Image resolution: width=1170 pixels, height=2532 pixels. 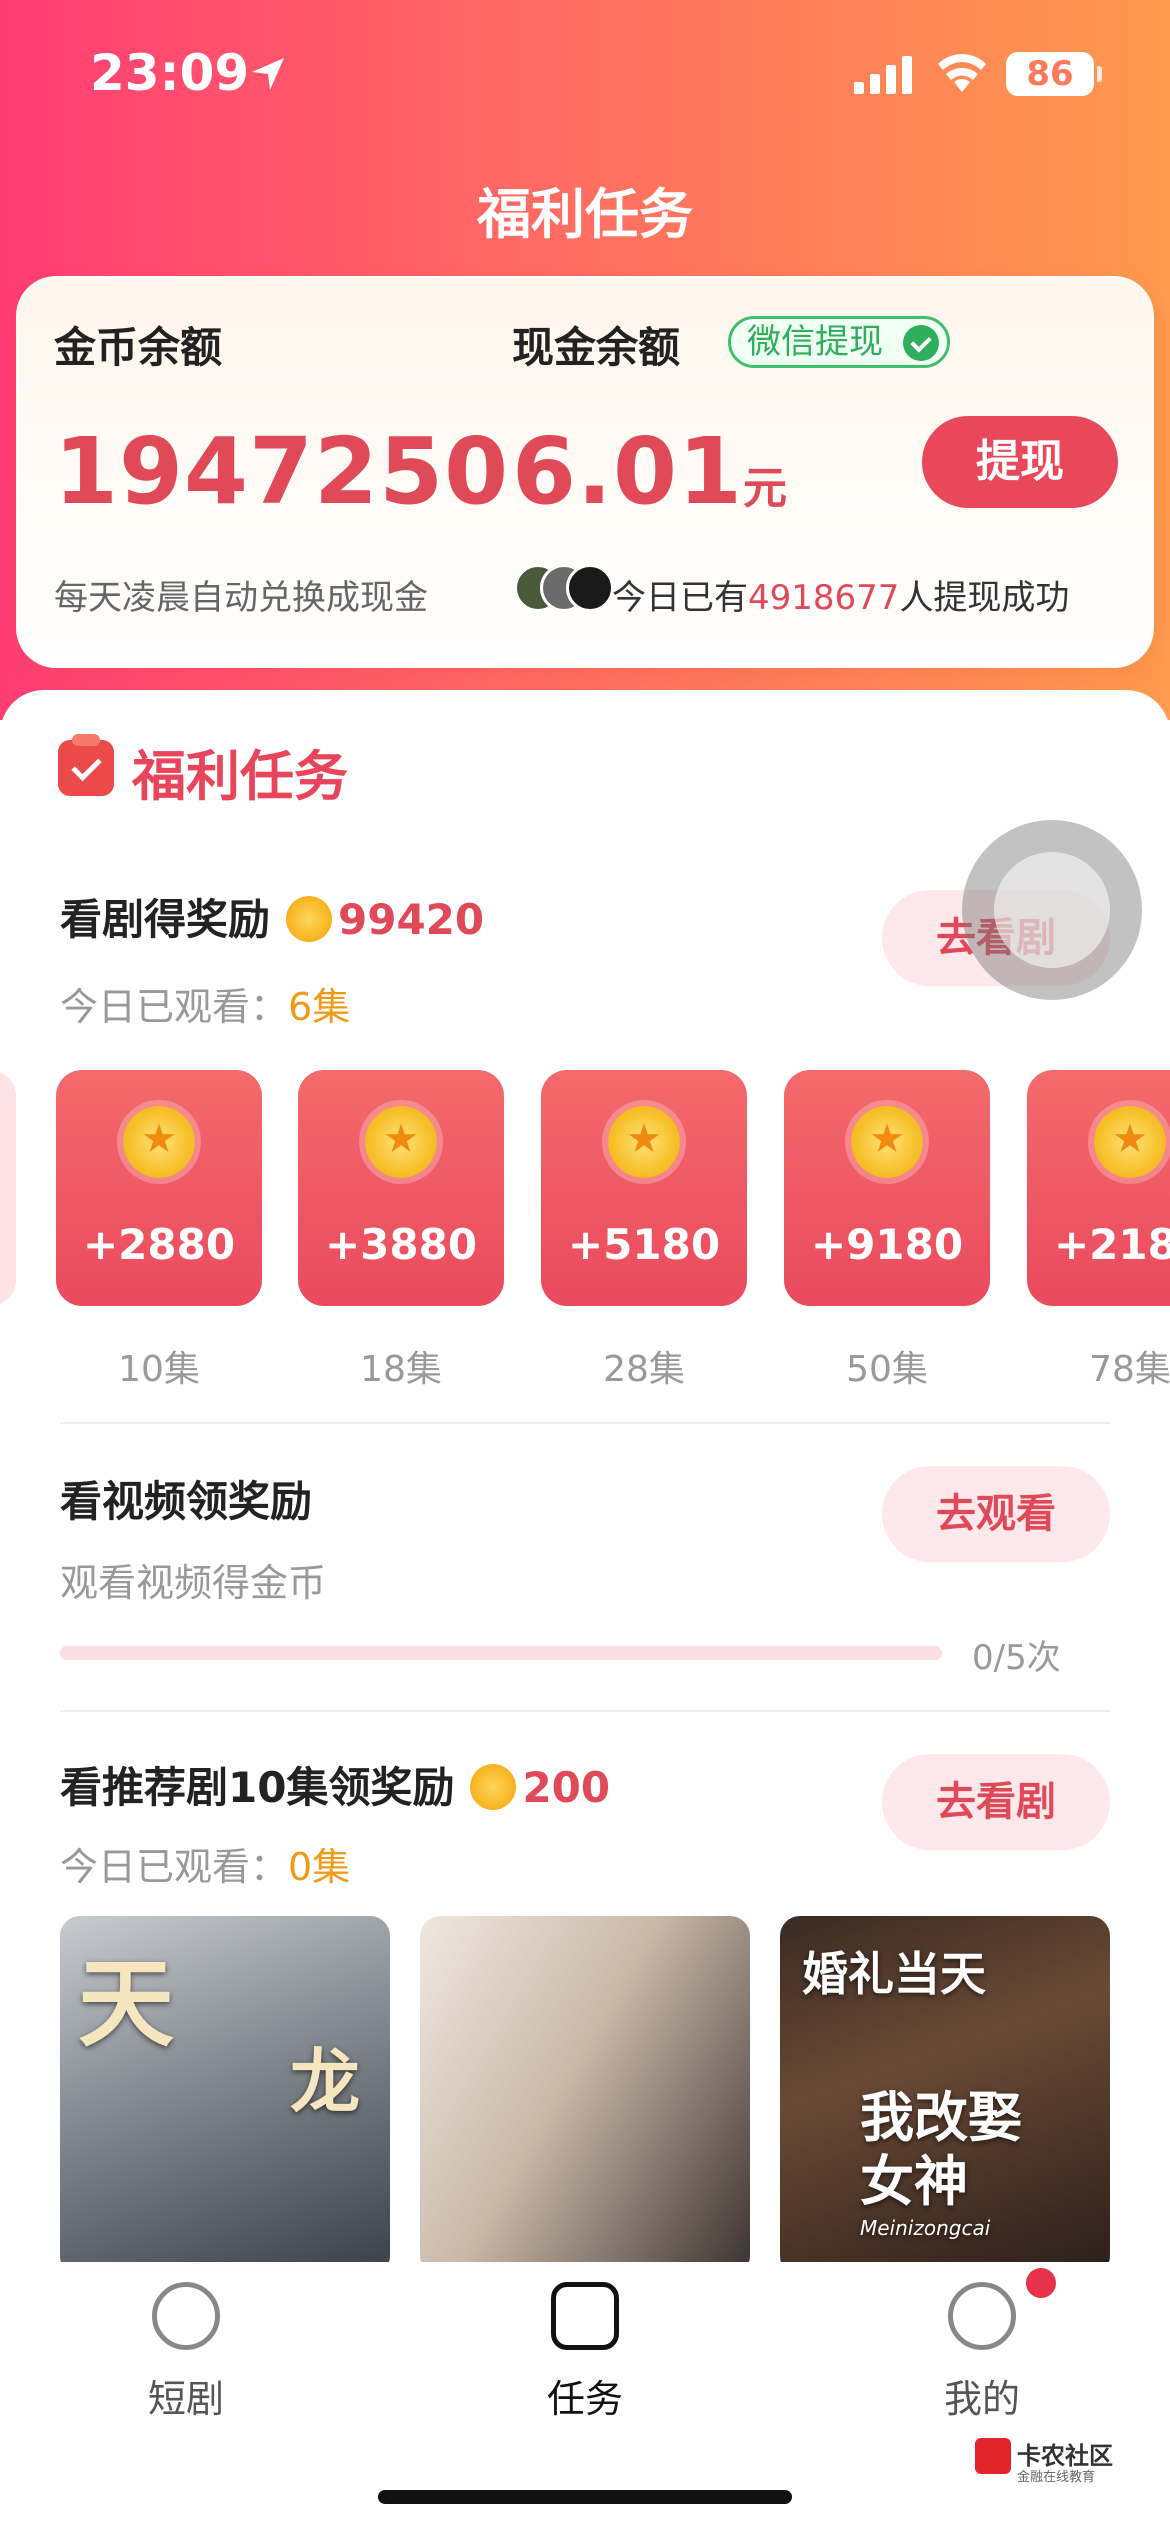 I want to click on reward-tile-partial, so click(x=8, y=1188).